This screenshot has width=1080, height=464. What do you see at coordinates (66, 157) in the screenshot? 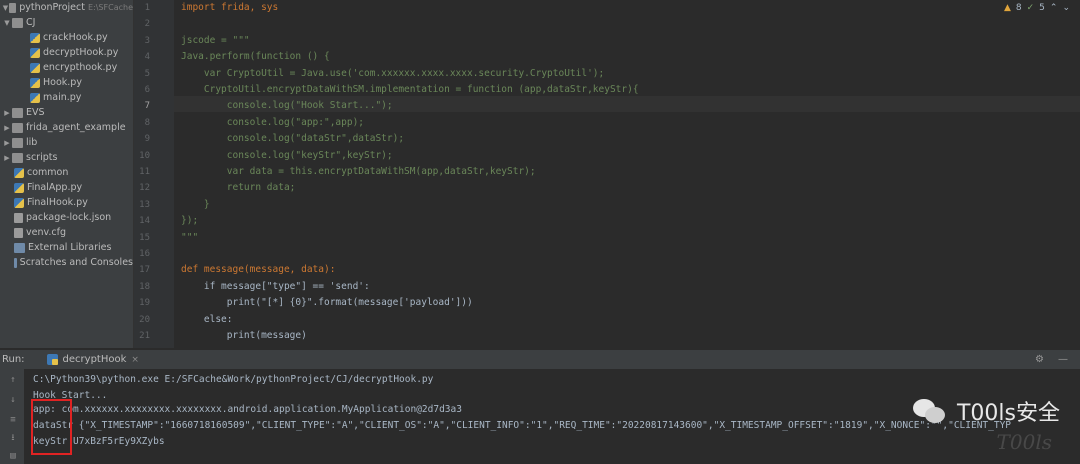
I see `tree-item: ▶ scripts` at bounding box center [66, 157].